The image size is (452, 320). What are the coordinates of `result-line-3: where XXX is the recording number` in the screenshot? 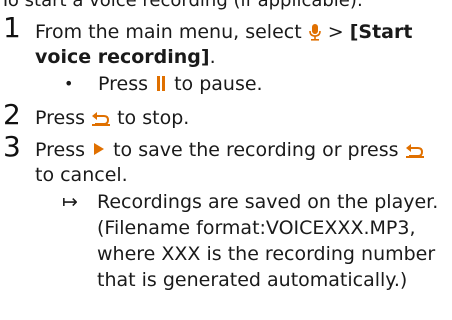 It's located at (266, 254).